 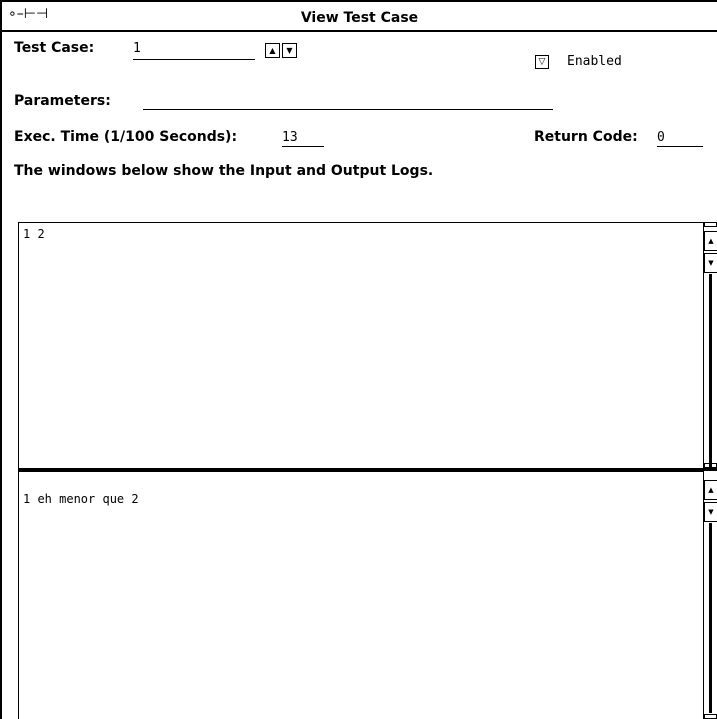 I want to click on title-bar: ∘–⊢⊣ View Test Case, so click(x=359, y=17).